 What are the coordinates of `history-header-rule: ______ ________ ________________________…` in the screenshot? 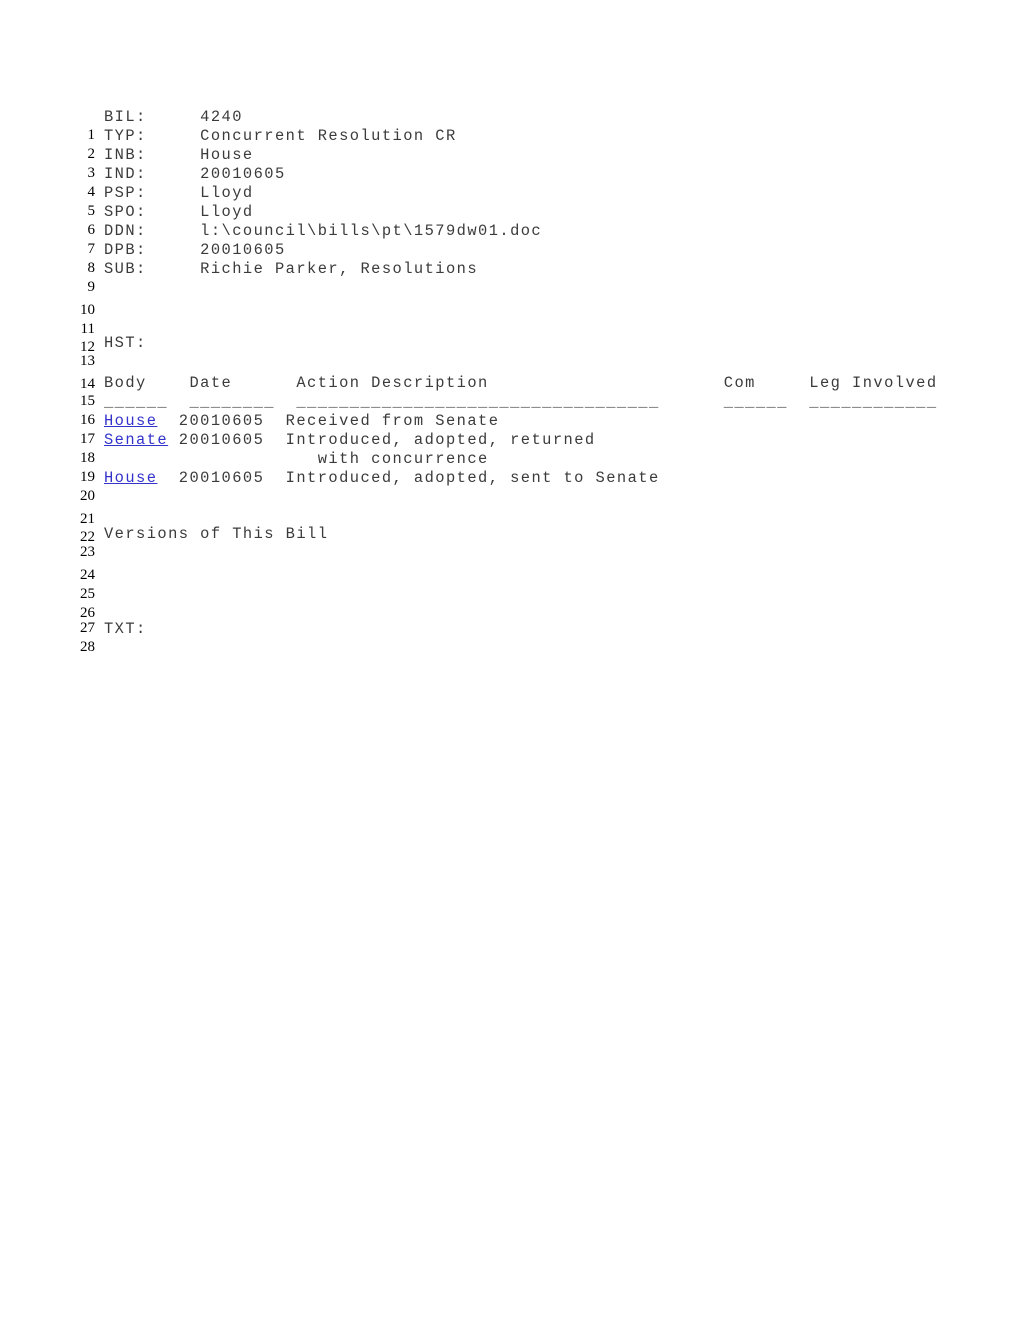 It's located at (521, 402).